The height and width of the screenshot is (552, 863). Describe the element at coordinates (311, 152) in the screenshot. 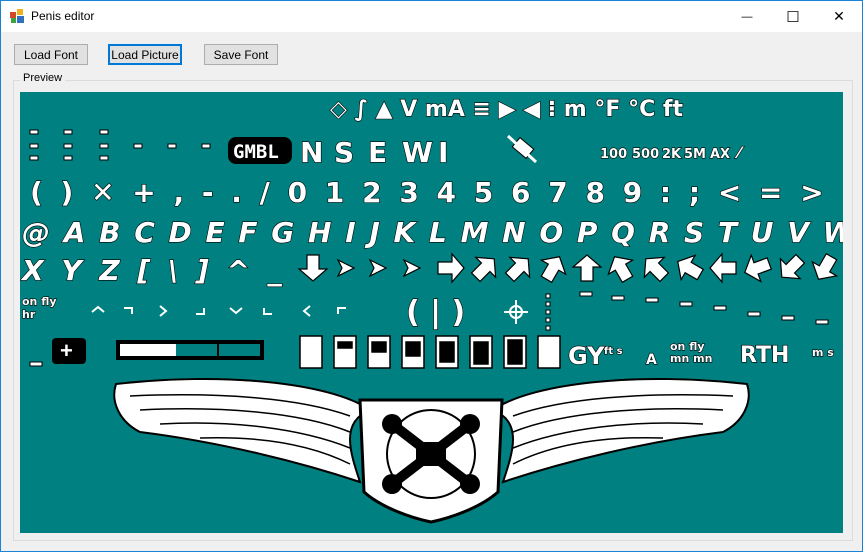

I see `compass-n: N` at that location.